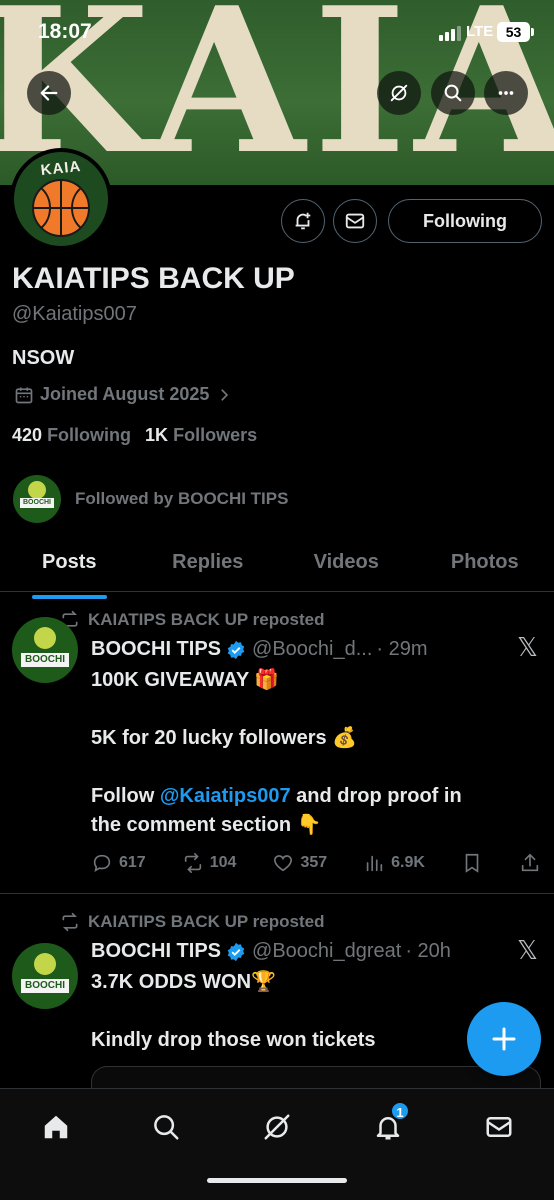 This screenshot has height=1200, width=554. Describe the element at coordinates (277, 30) in the screenshot. I see `status-bar: 18:07 LTE 53` at that location.